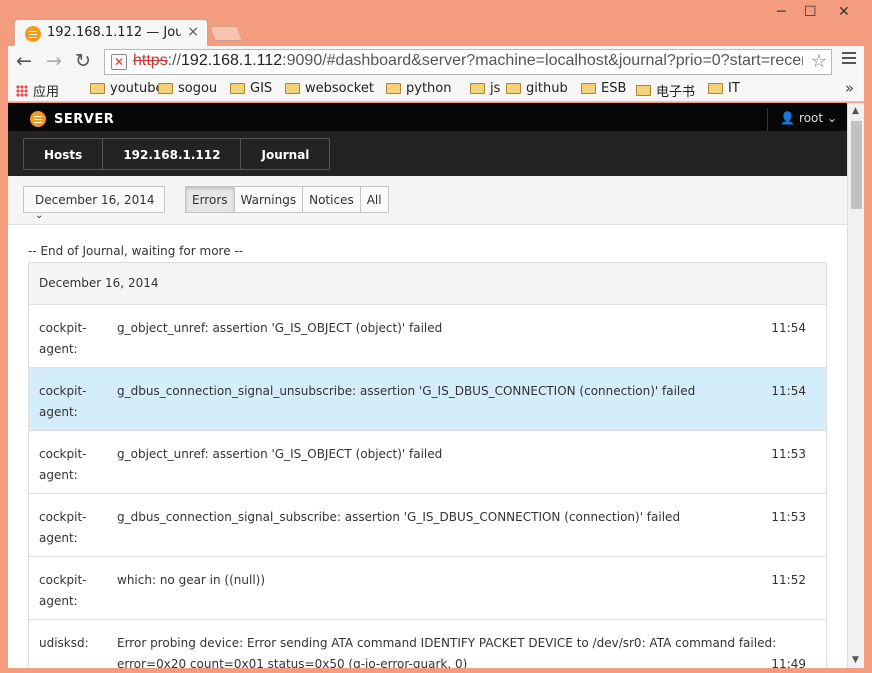 The width and height of the screenshot is (872, 673). Describe the element at coordinates (855, 385) in the screenshot. I see `page-scrollbar: ▲ ▼` at that location.